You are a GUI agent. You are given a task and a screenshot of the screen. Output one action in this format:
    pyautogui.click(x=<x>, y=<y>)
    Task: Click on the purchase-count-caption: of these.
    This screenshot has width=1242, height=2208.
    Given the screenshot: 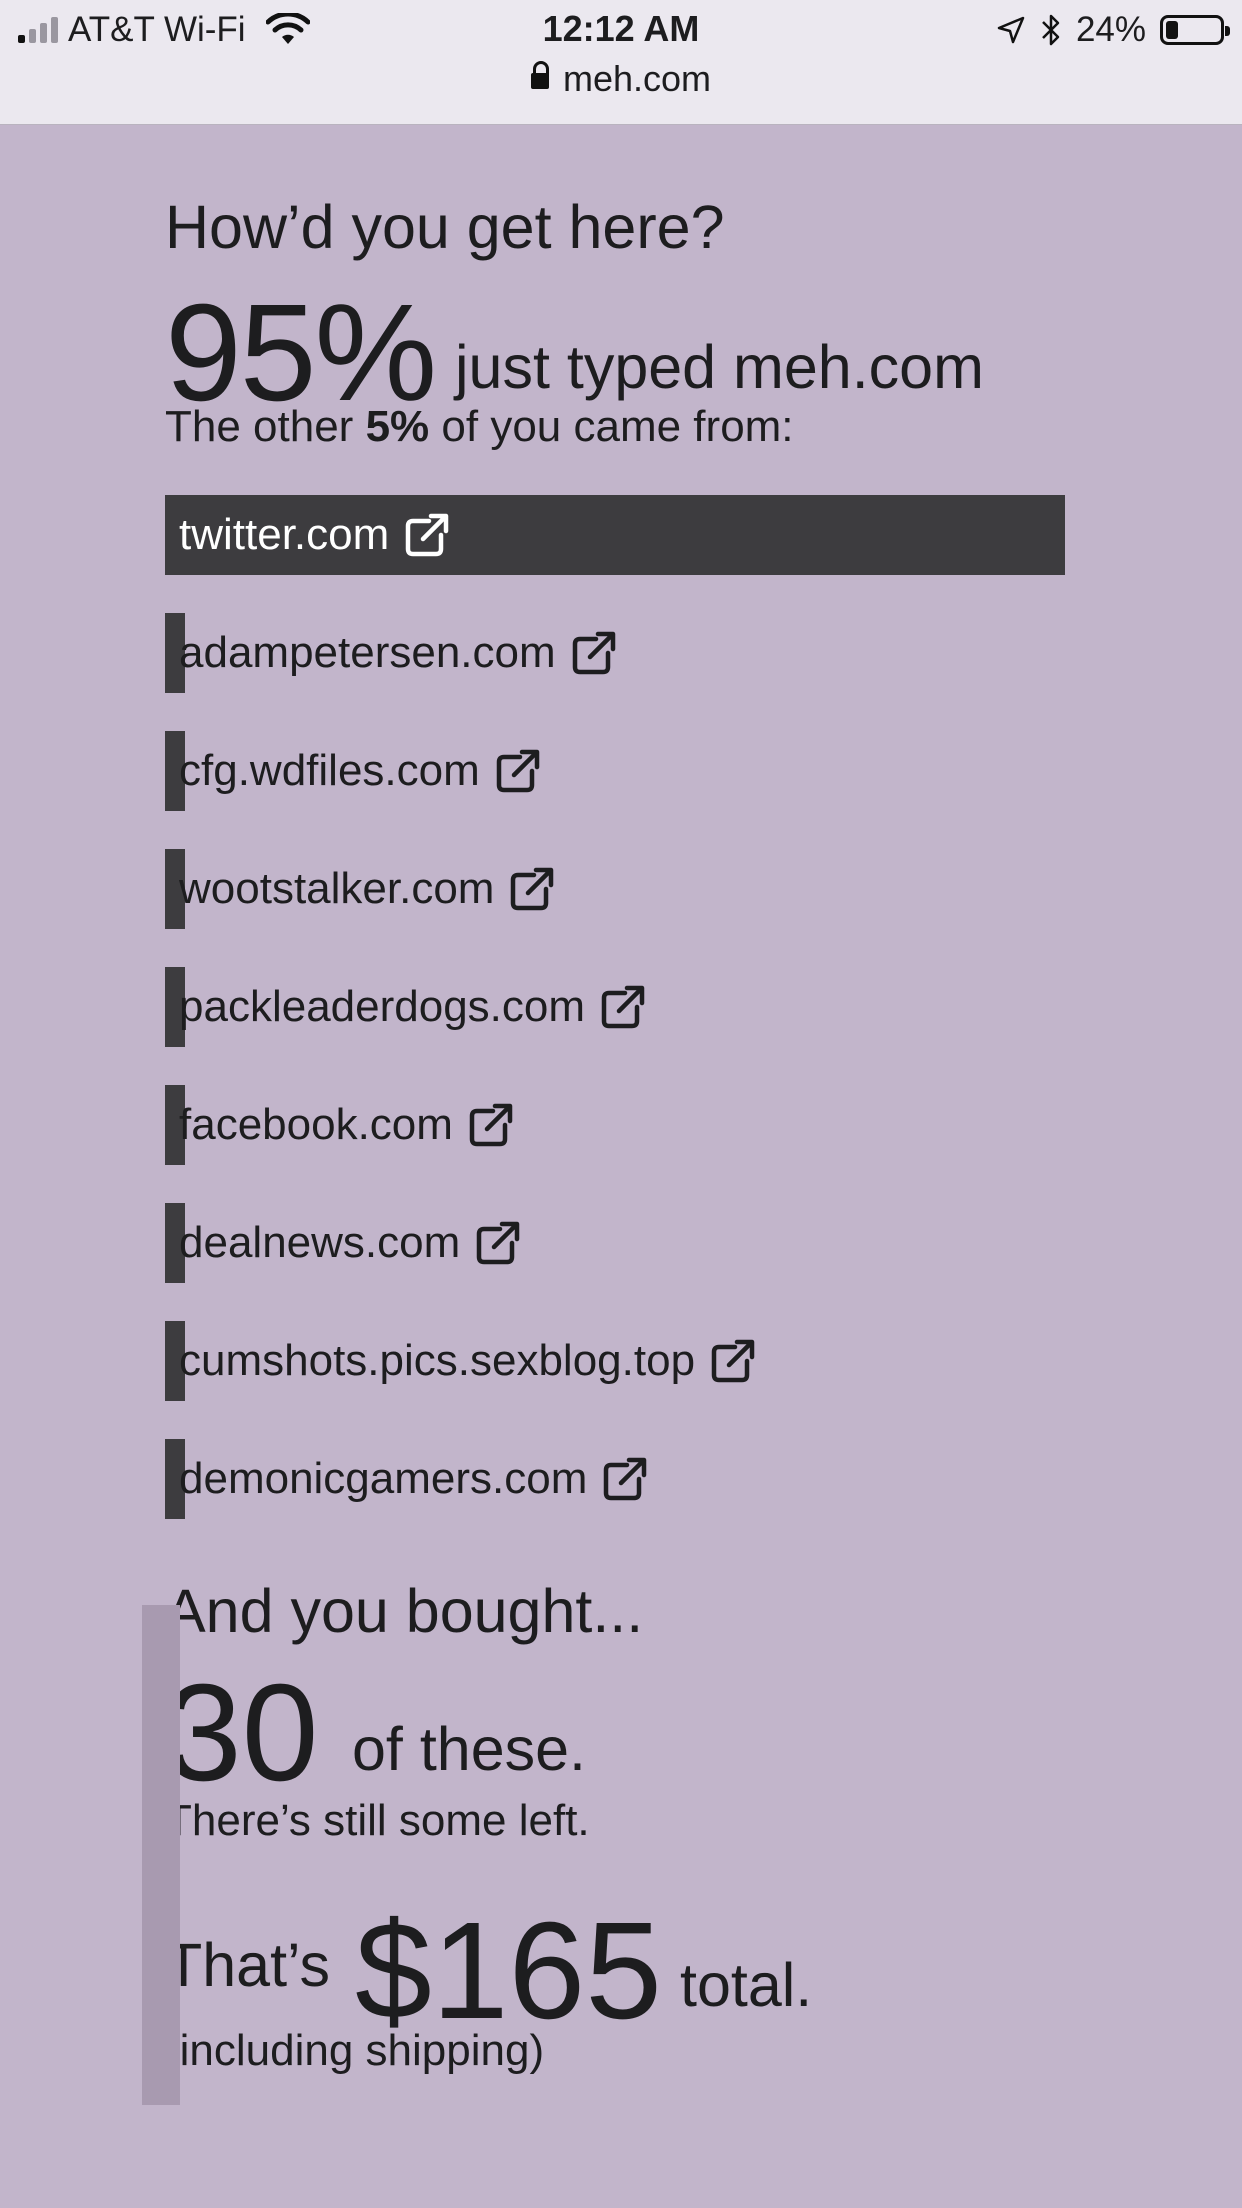 What is the action you would take?
    pyautogui.click(x=469, y=1749)
    